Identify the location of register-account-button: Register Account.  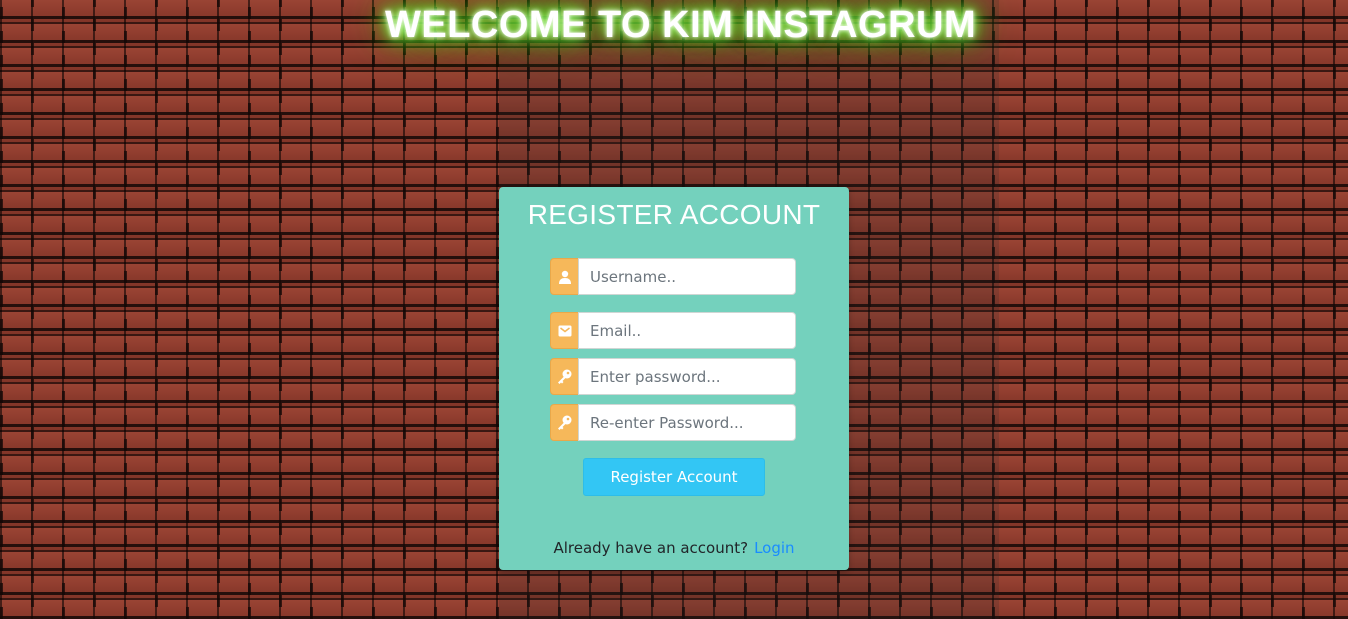
(674, 477).